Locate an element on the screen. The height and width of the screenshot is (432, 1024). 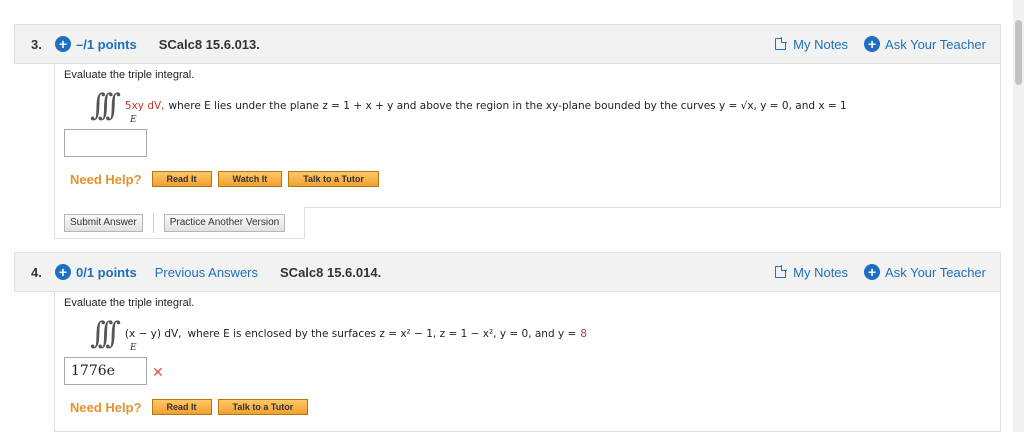
answer-actions: Submit Answer Practice Another Version is located at coordinates (179, 223).